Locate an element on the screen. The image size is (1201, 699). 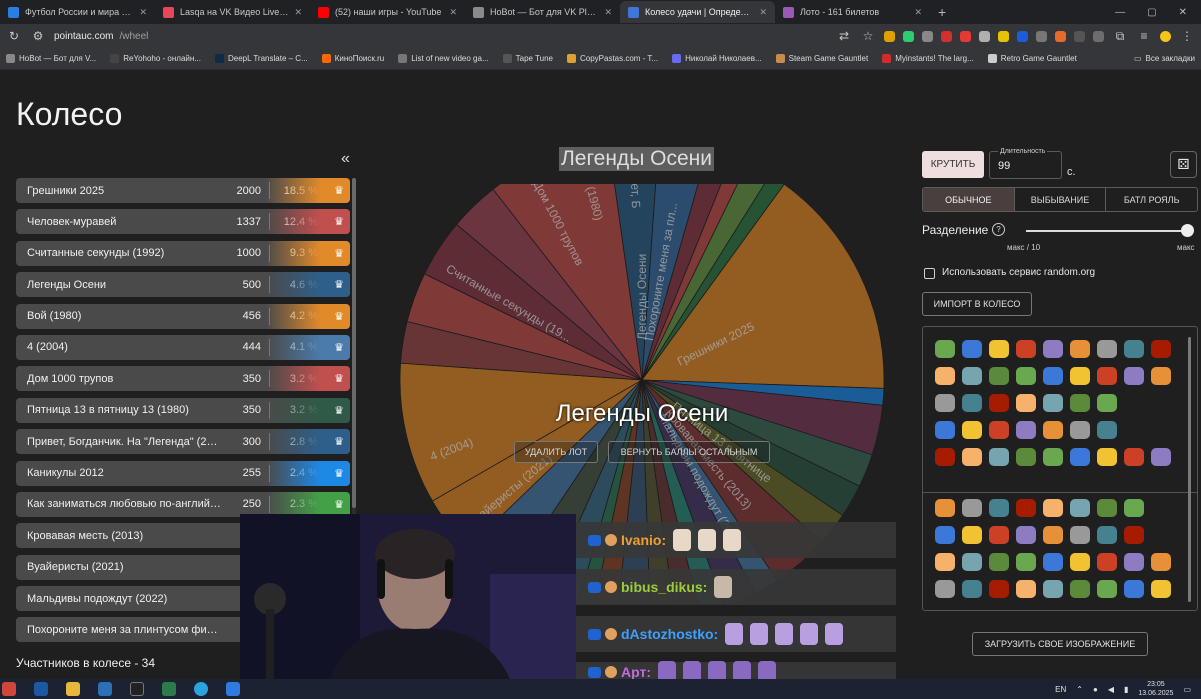
lot-row: Каникулы 20122552.4 %♛ is located at coordinates (183, 473).